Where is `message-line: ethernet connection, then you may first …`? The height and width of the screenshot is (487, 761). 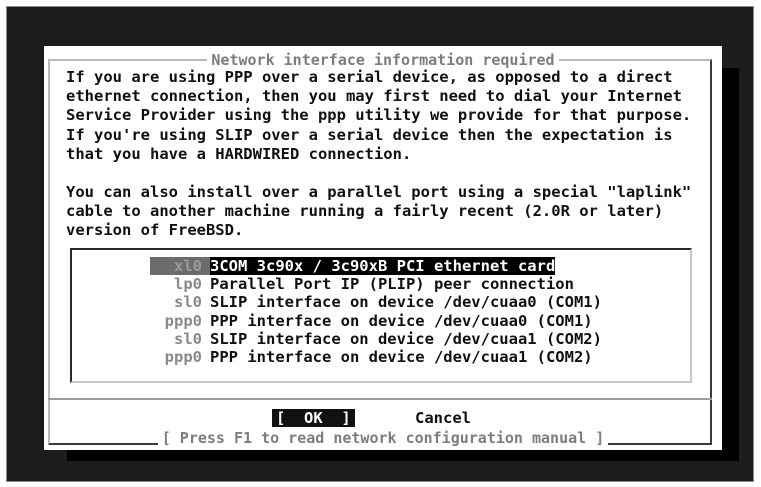 message-line: ethernet connection, then you may first … is located at coordinates (374, 96).